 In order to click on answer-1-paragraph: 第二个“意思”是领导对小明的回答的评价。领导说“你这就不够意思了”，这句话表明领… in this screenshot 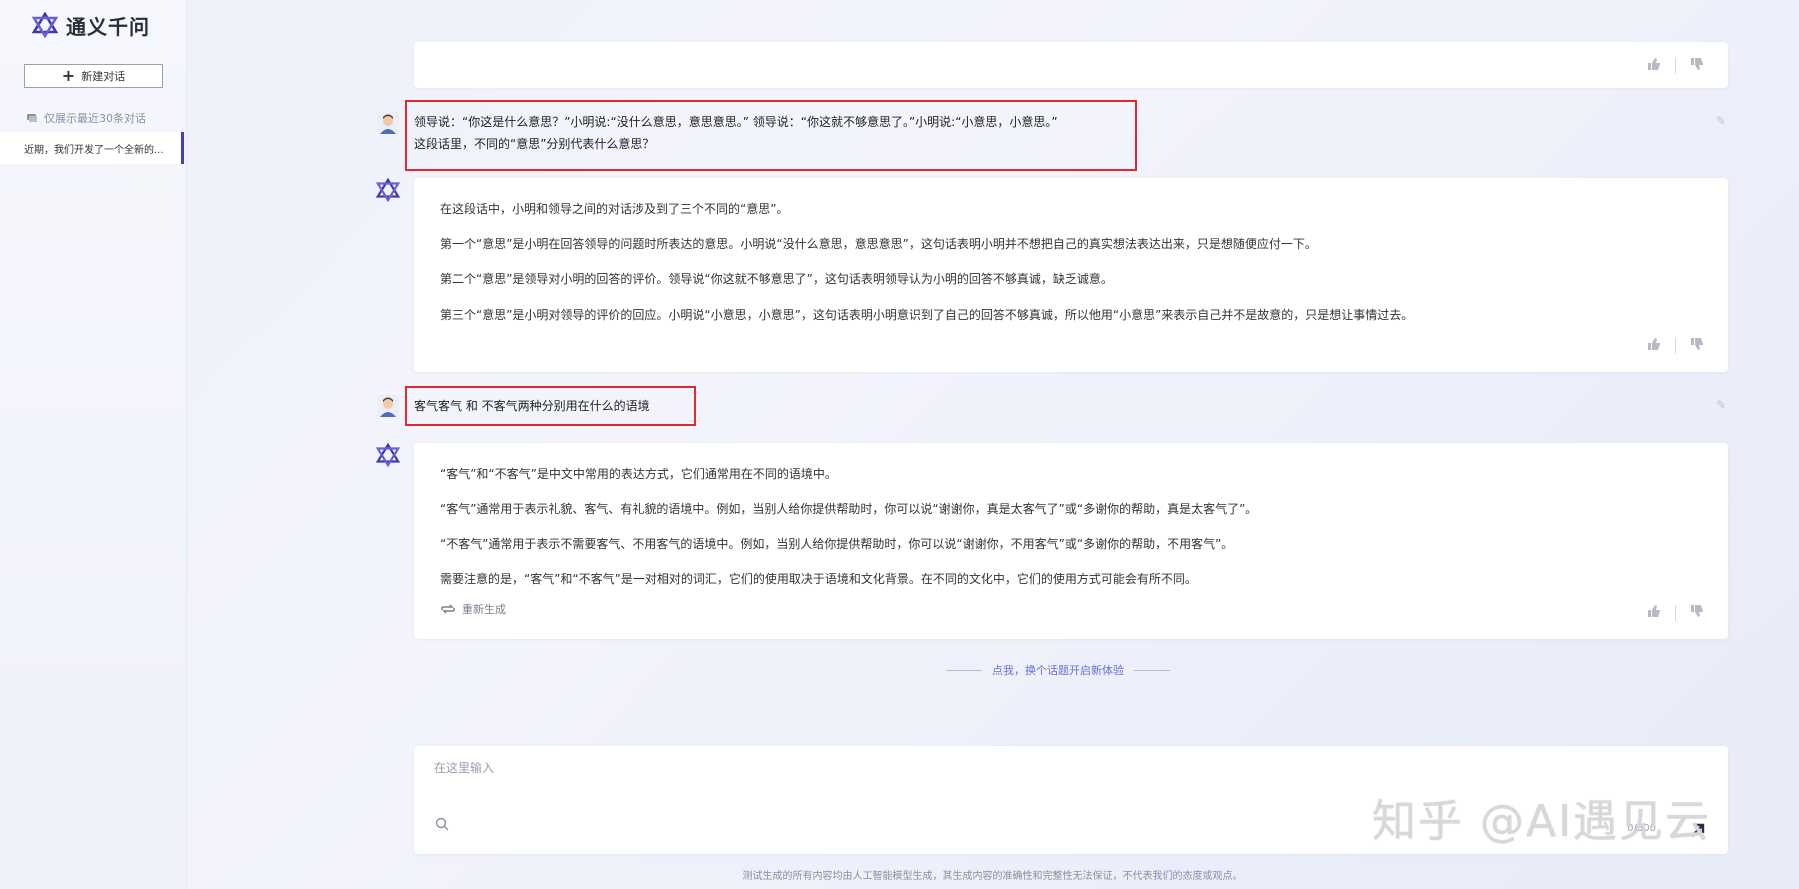, I will do `click(776, 279)`.